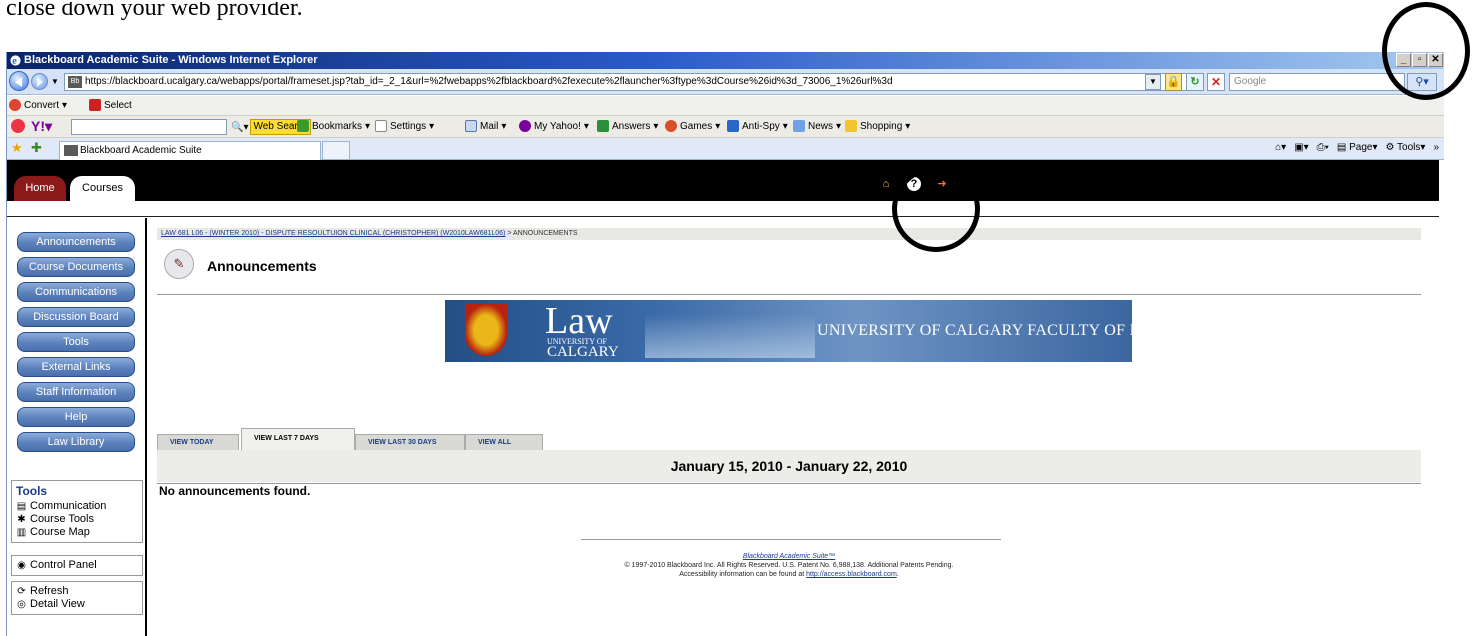  I want to click on add-favorites-icon: ✚, so click(36, 148).